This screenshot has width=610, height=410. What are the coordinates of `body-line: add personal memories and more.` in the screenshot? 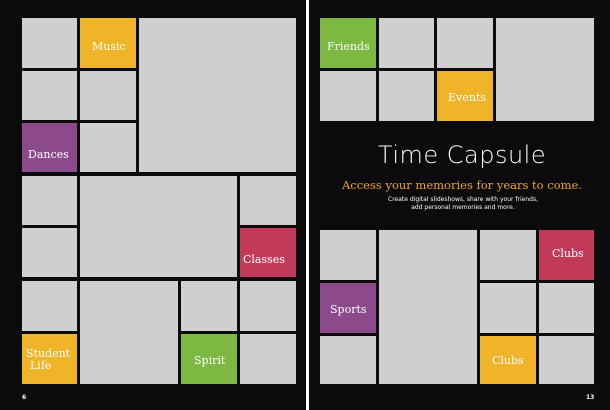 It's located at (463, 207).